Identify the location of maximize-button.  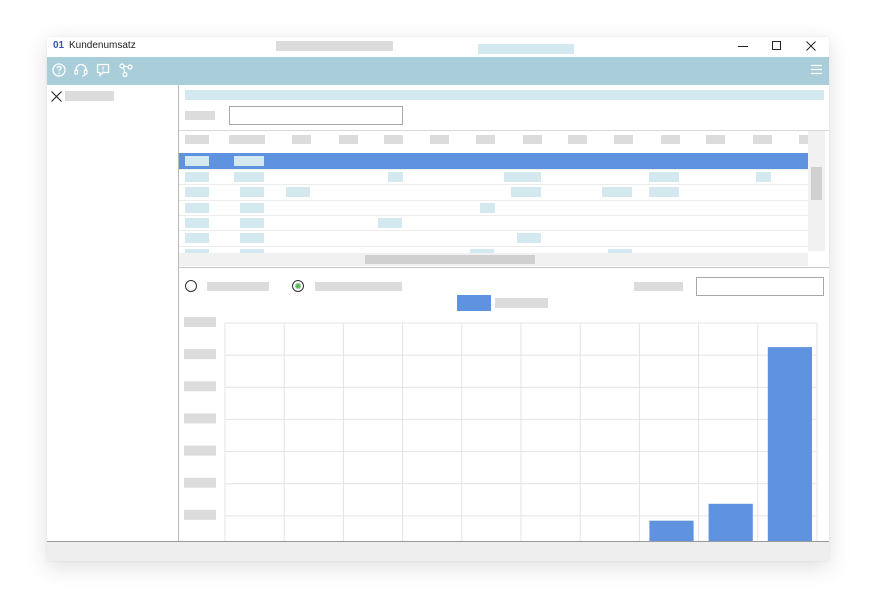
(777, 46).